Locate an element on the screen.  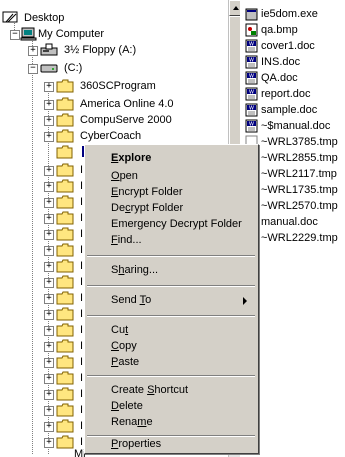
tree-item-my-computer: My Computer is located at coordinates (80, 34).